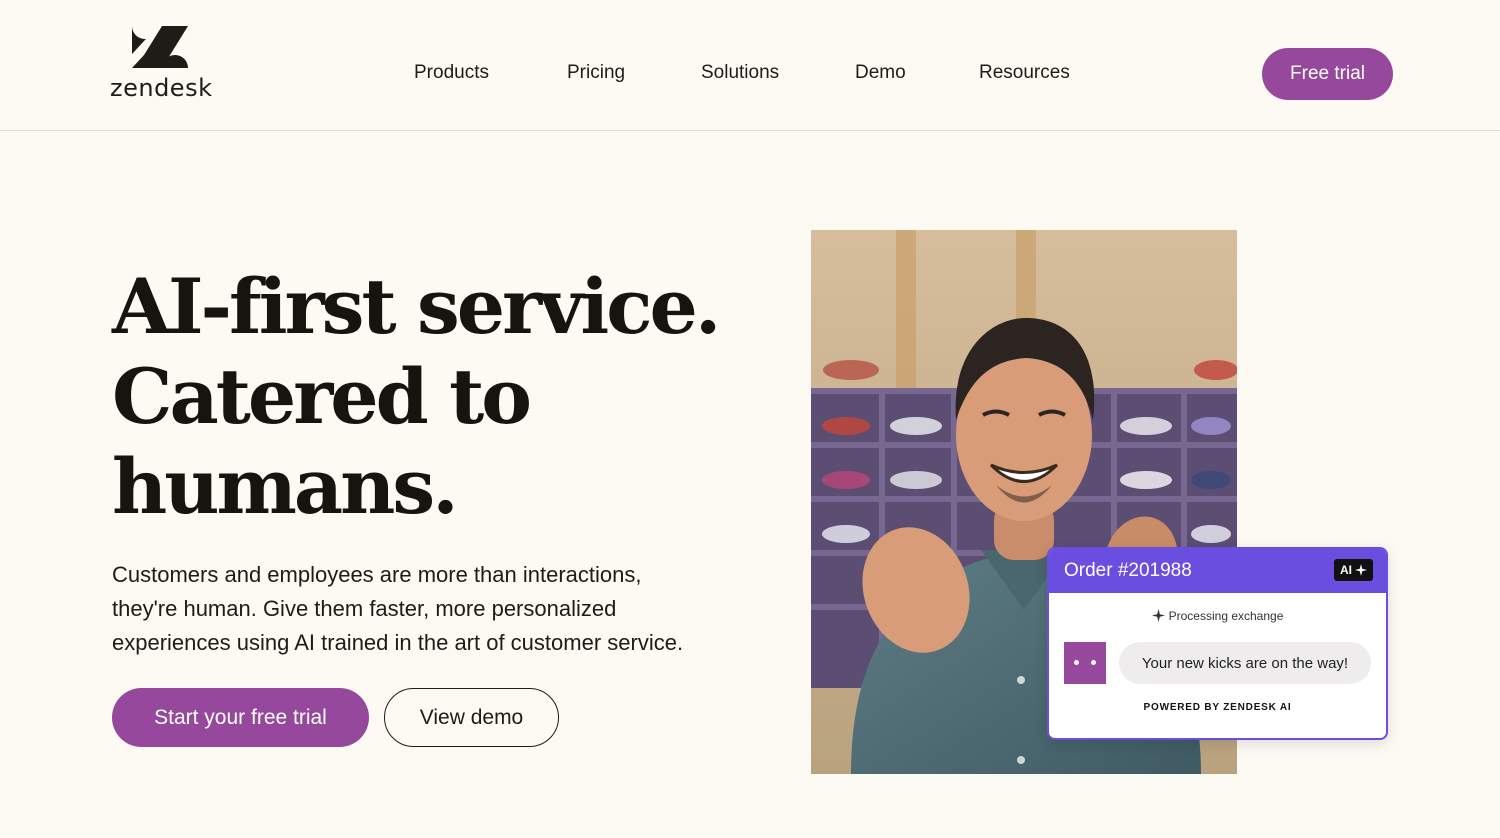 This screenshot has width=1500, height=838. I want to click on headline-line-1: AI-first service., so click(416, 306).